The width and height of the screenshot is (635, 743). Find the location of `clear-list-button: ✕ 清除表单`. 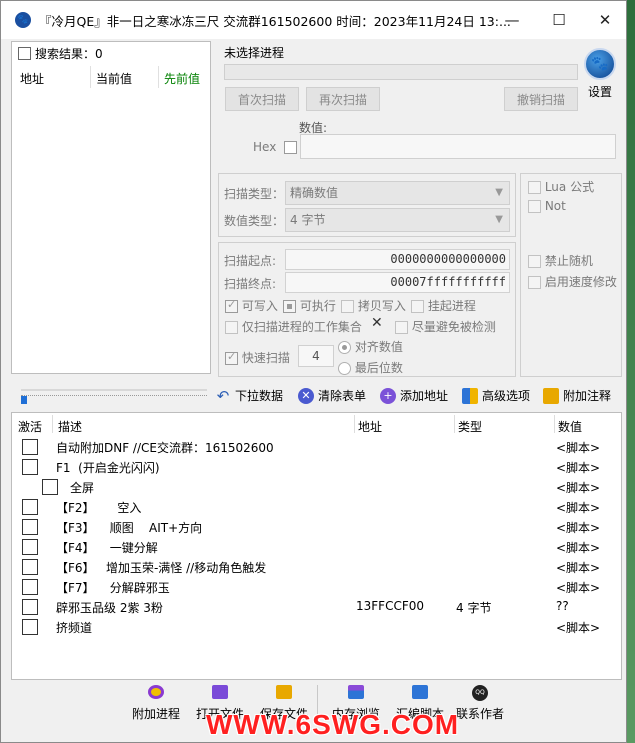

clear-list-button: ✕ 清除表单 is located at coordinates (332, 395).